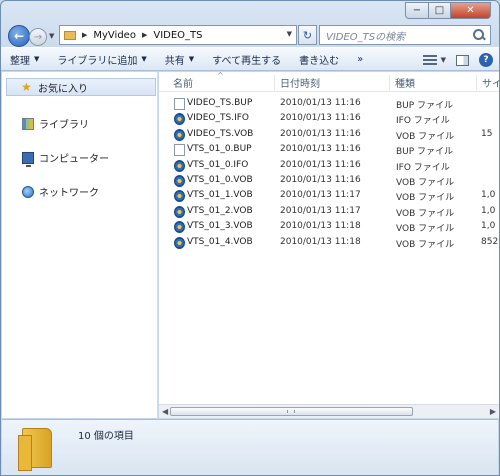  I want to click on network-icon, so click(28, 191).